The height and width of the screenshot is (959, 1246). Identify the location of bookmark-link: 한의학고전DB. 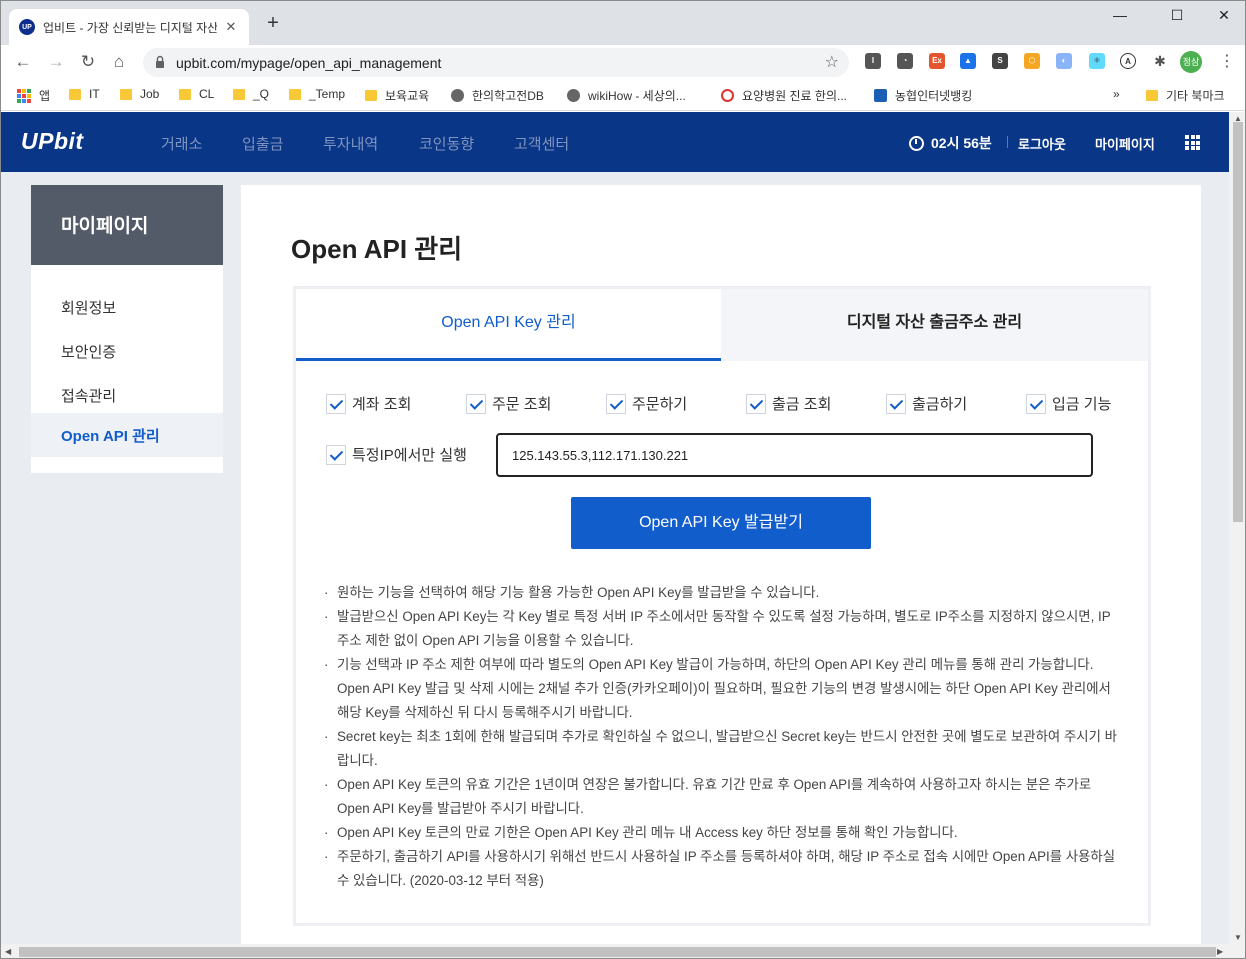
(497, 95).